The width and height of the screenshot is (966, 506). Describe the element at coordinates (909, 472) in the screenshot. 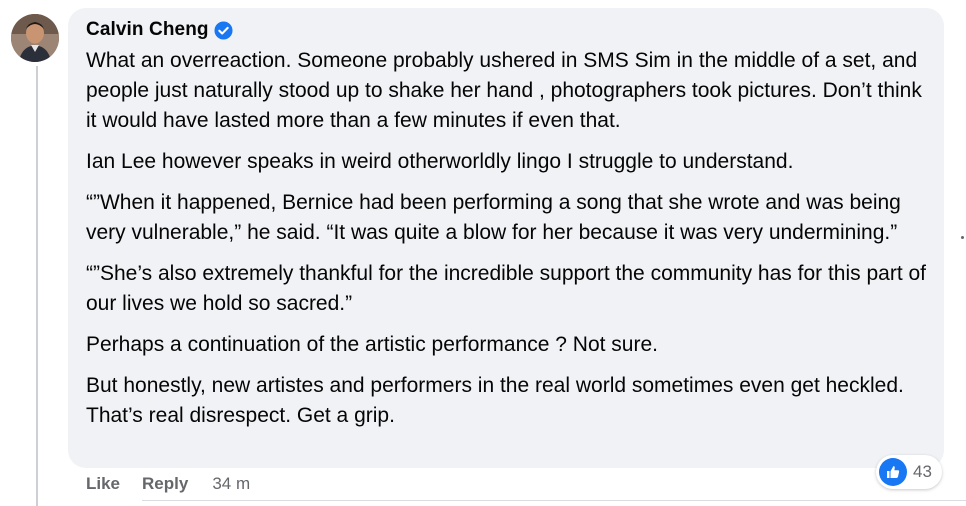

I see `reaction-summary: 43` at that location.